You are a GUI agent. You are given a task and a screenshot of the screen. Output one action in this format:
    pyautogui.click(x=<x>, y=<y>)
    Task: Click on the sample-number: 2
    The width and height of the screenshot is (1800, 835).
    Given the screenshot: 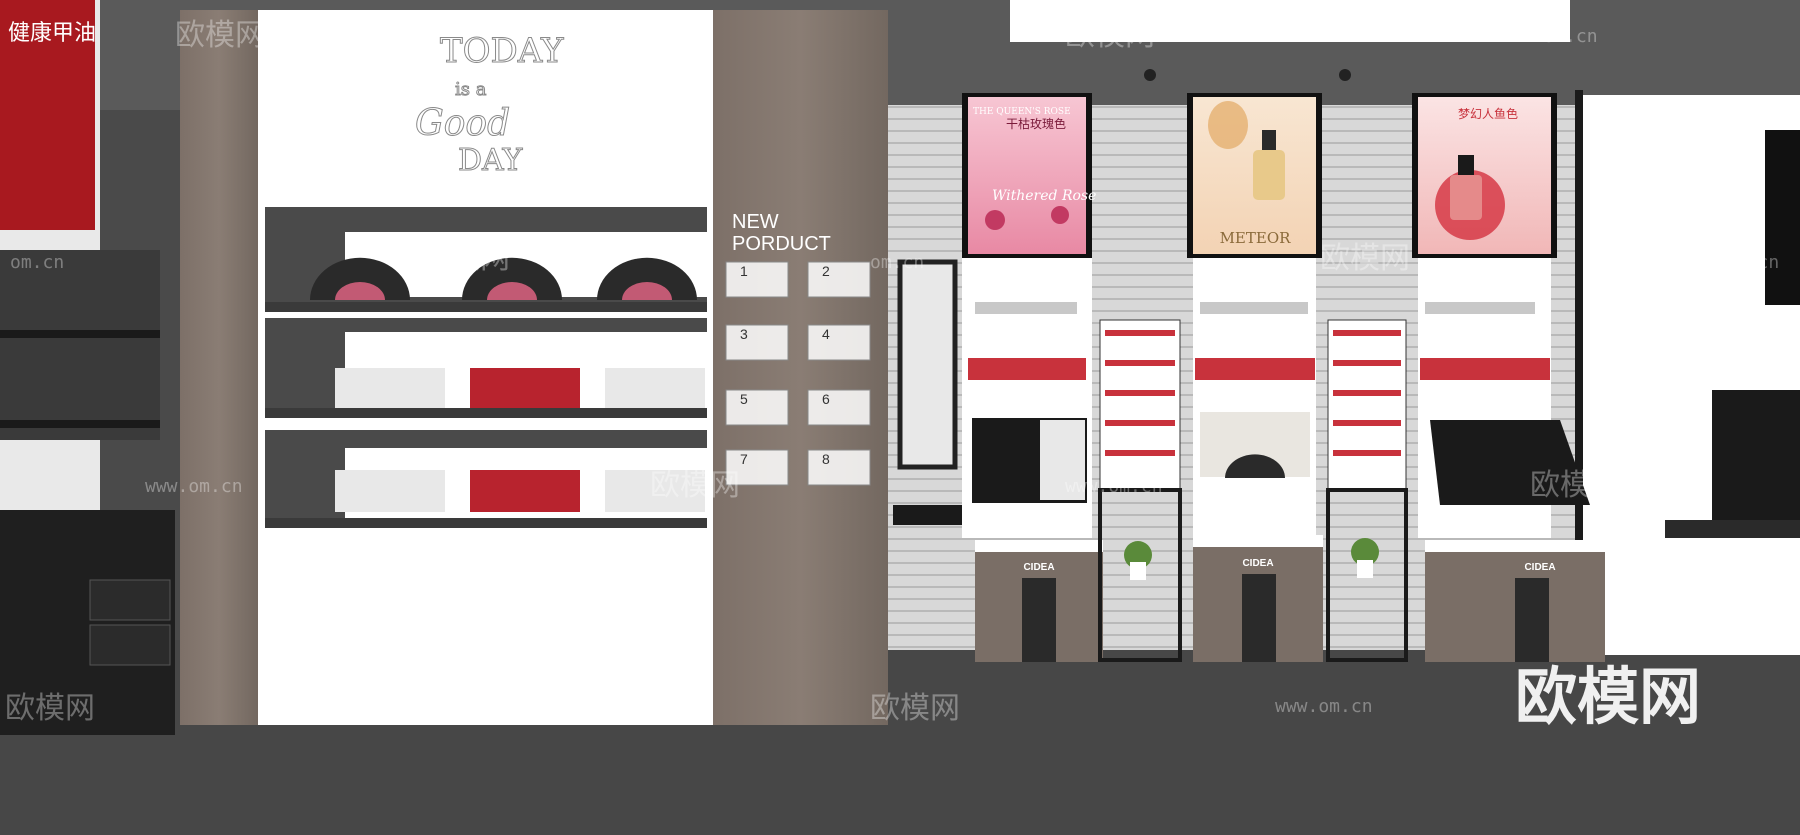 What is the action you would take?
    pyautogui.click(x=826, y=271)
    